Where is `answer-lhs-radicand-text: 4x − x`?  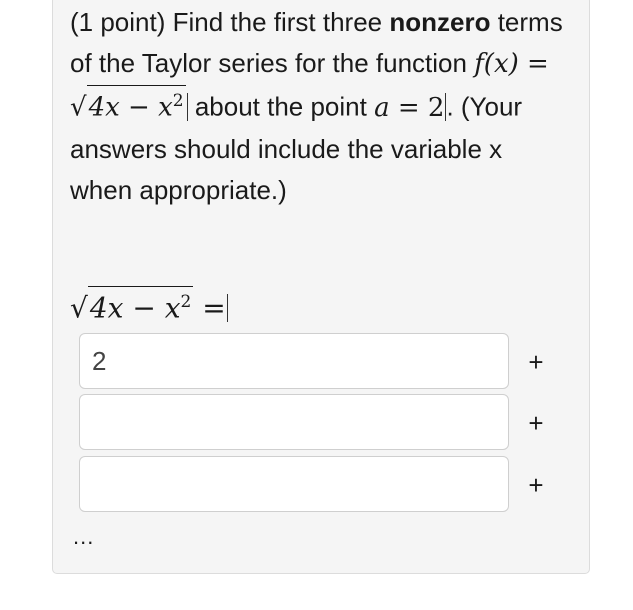
answer-lhs-radicand-text: 4x − x is located at coordinates (135, 308).